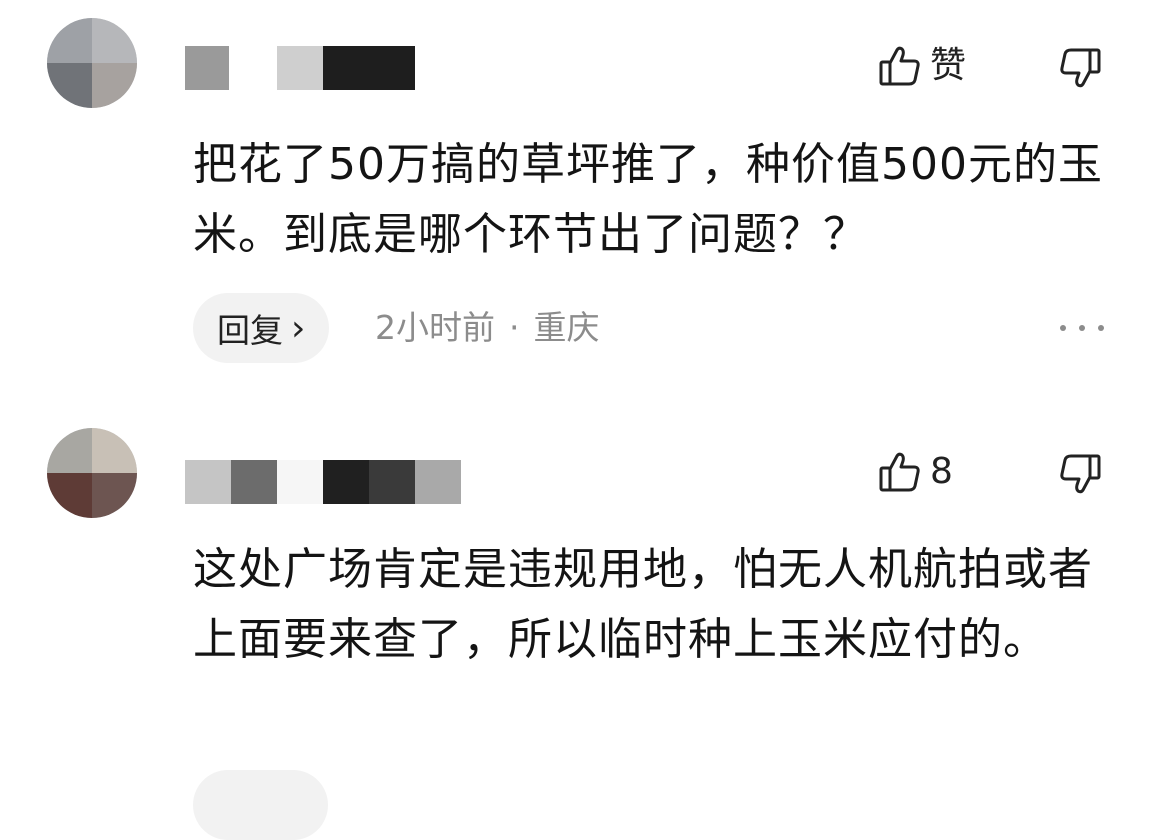 The height and width of the screenshot is (840, 1170). I want to click on like-label: 赞, so click(948, 65).